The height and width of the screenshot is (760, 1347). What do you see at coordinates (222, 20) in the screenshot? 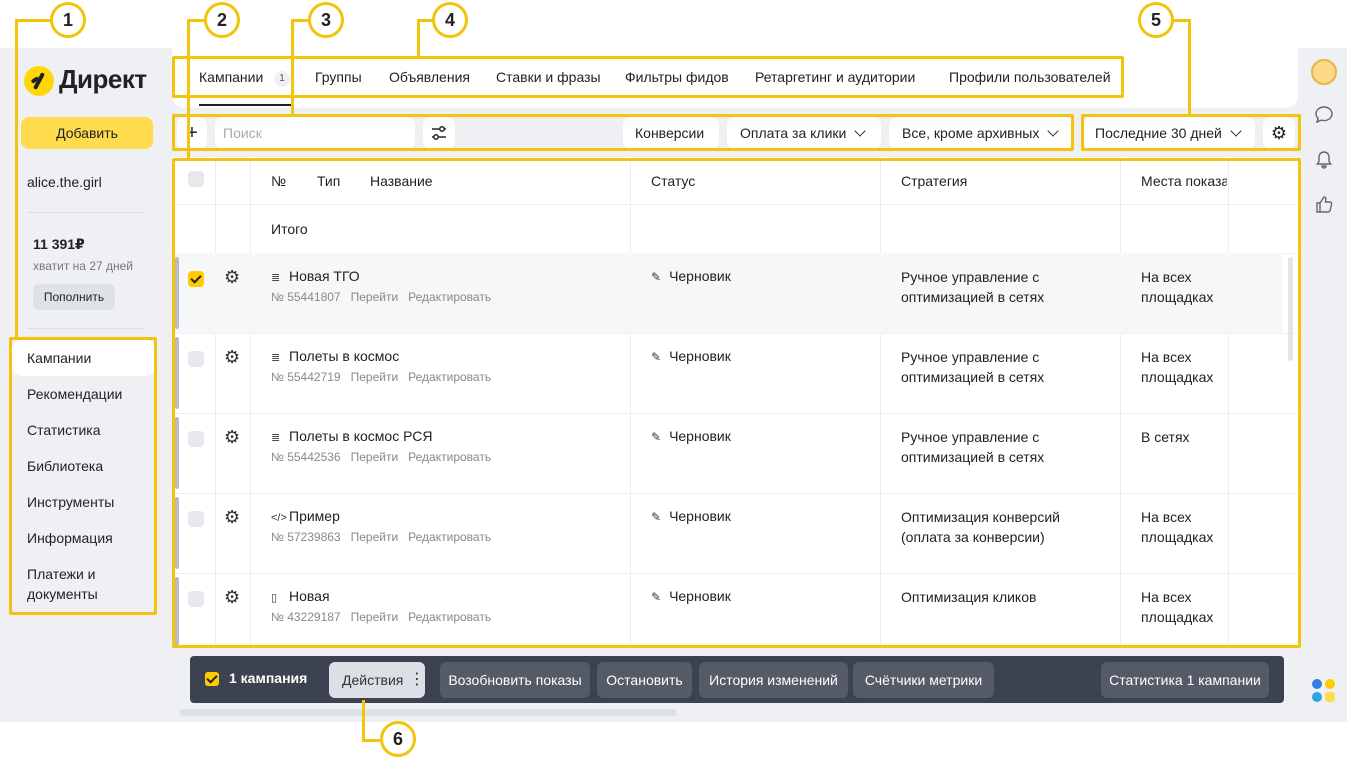
I see `annotation-marker-2: 2` at bounding box center [222, 20].